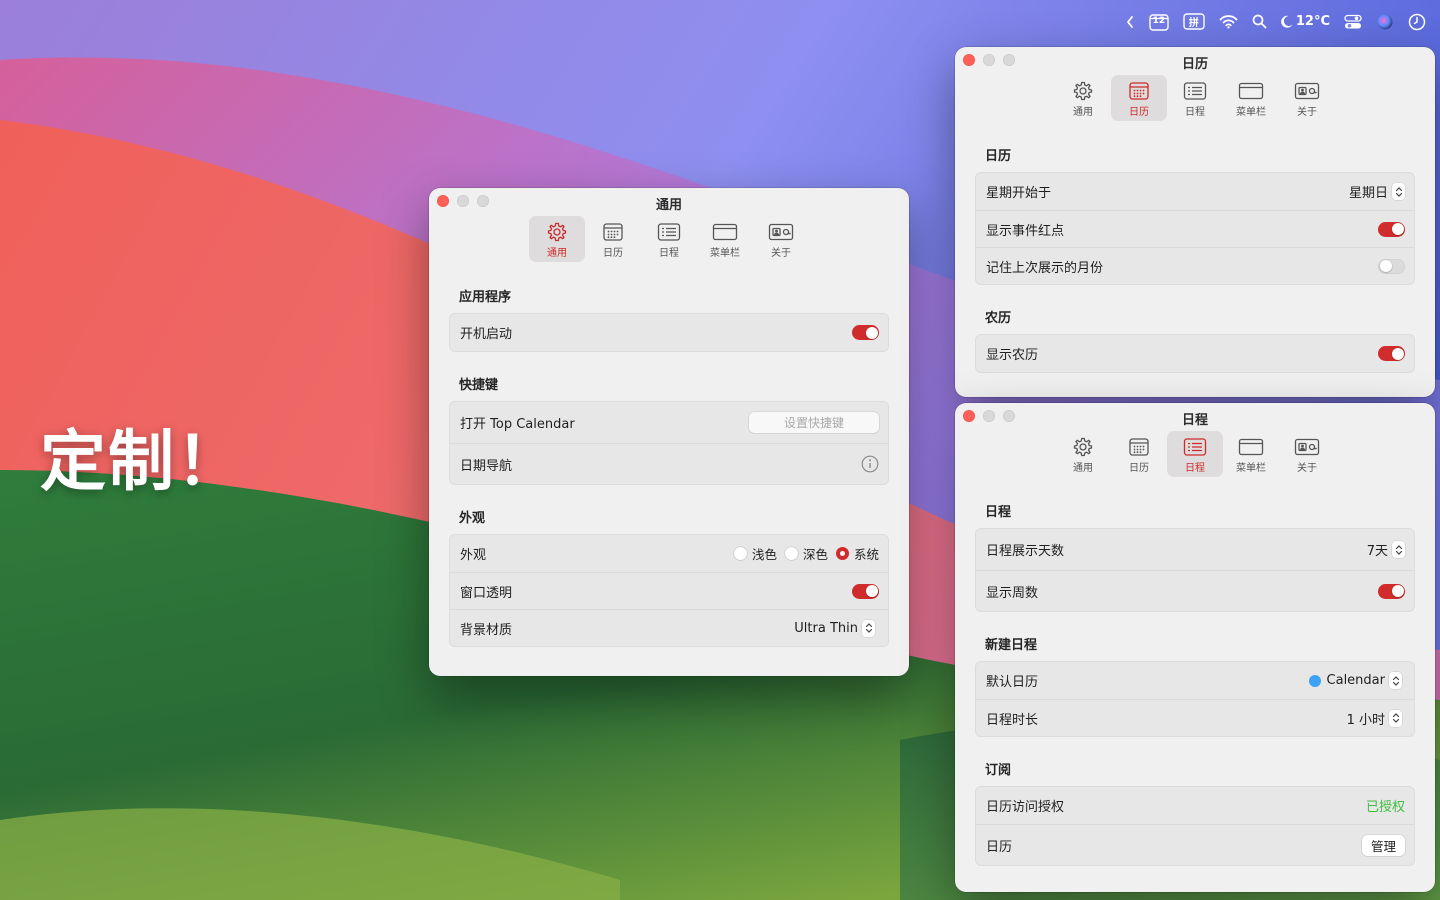 This screenshot has height=900, width=1440. I want to click on gear-icon, so click(557, 232).